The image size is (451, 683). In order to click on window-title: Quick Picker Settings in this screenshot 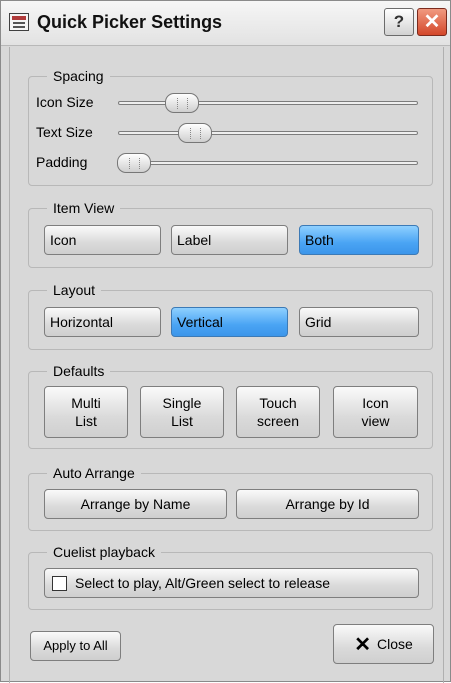, I will do `click(130, 22)`.